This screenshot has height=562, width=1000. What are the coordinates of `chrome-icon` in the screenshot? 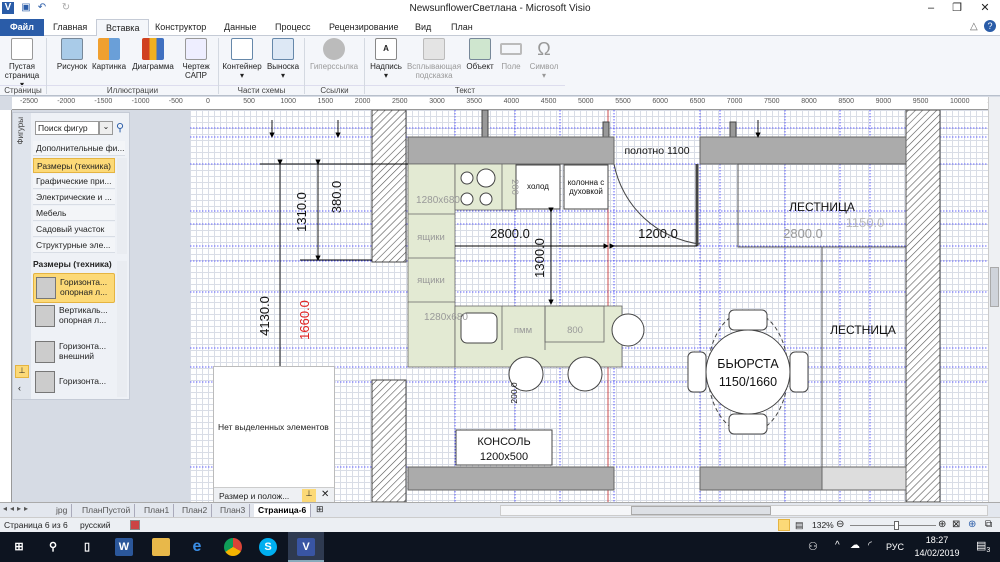 It's located at (233, 547).